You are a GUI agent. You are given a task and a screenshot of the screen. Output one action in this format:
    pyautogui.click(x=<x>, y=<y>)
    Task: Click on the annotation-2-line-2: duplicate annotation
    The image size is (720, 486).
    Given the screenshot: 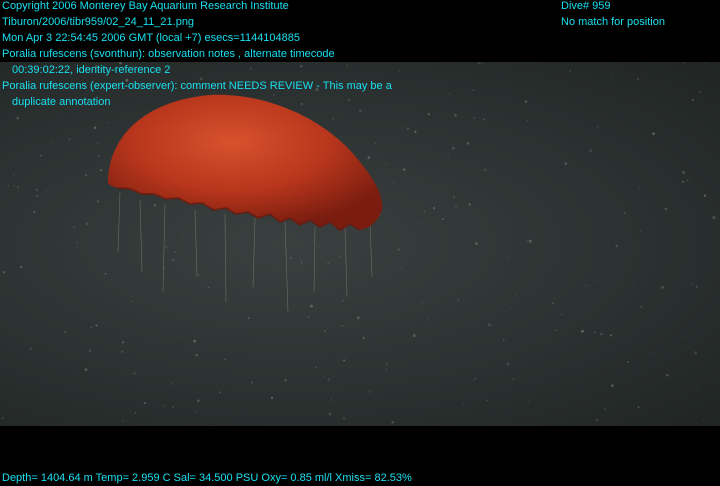 What is the action you would take?
    pyautogui.click(x=61, y=102)
    